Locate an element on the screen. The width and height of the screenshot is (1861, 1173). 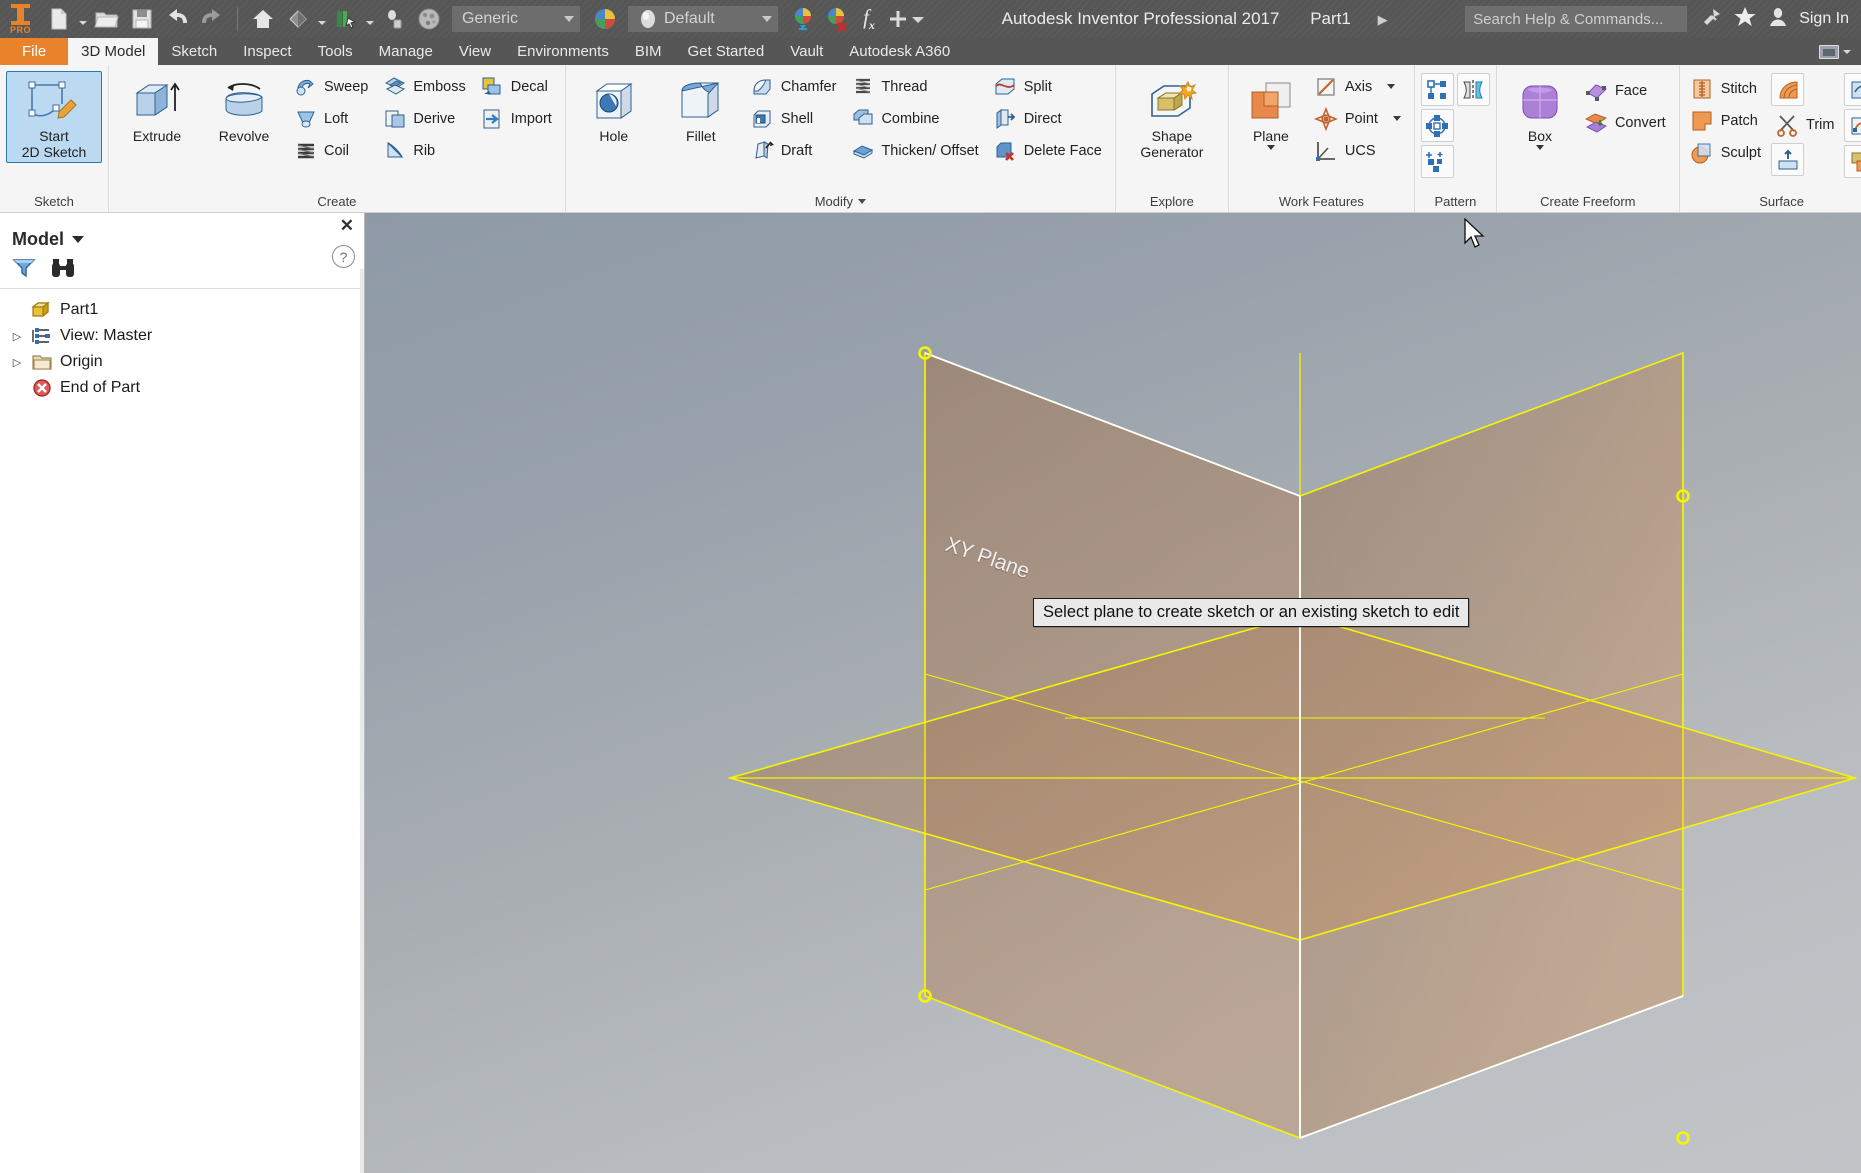
user-icon is located at coordinates (1778, 19).